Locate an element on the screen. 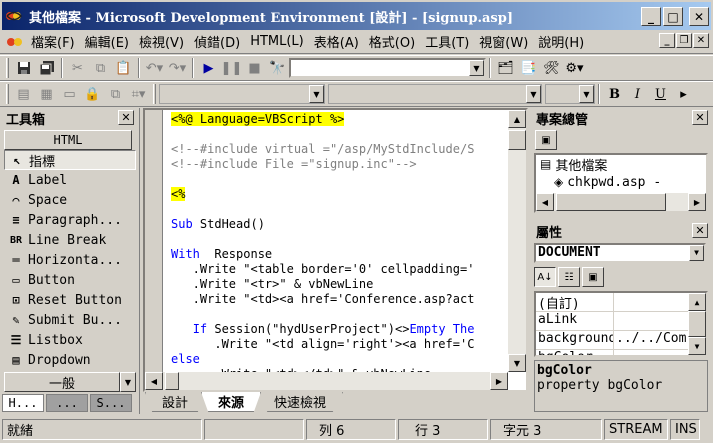  property-row: aLink is located at coordinates (621, 321).